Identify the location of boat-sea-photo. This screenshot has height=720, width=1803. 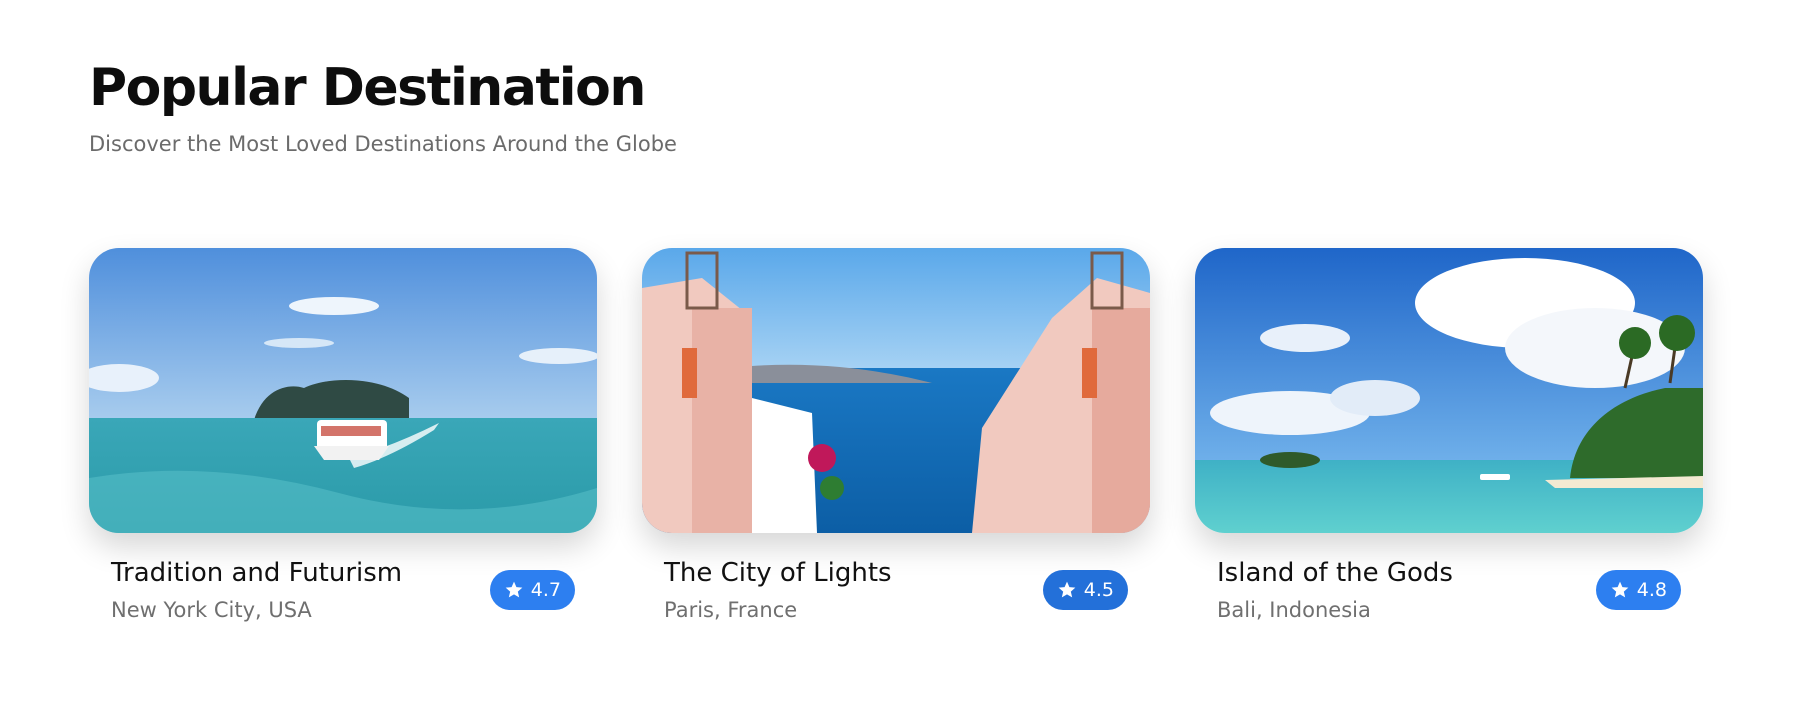
(343, 390).